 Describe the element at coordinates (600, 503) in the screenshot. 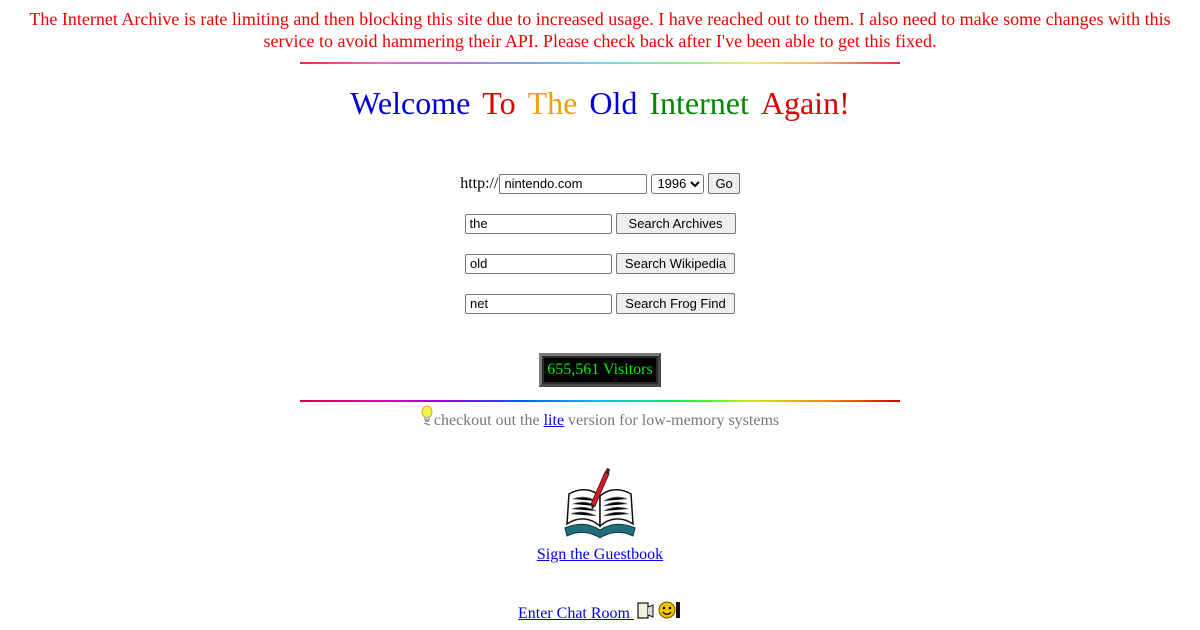

I see `open-book-with-pen-icon` at that location.